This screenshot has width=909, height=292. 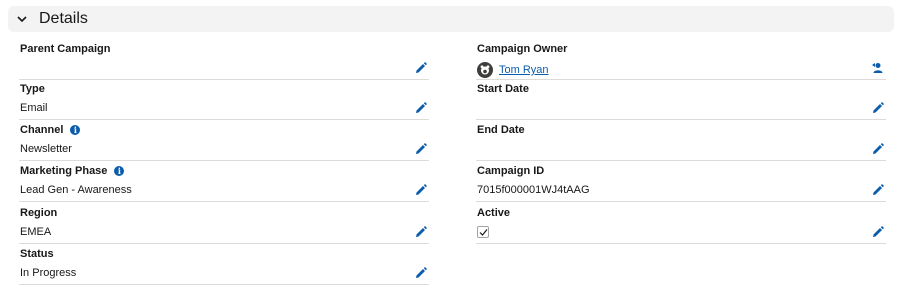 What do you see at coordinates (224, 265) in the screenshot?
I see `field-status: Status In Progress` at bounding box center [224, 265].